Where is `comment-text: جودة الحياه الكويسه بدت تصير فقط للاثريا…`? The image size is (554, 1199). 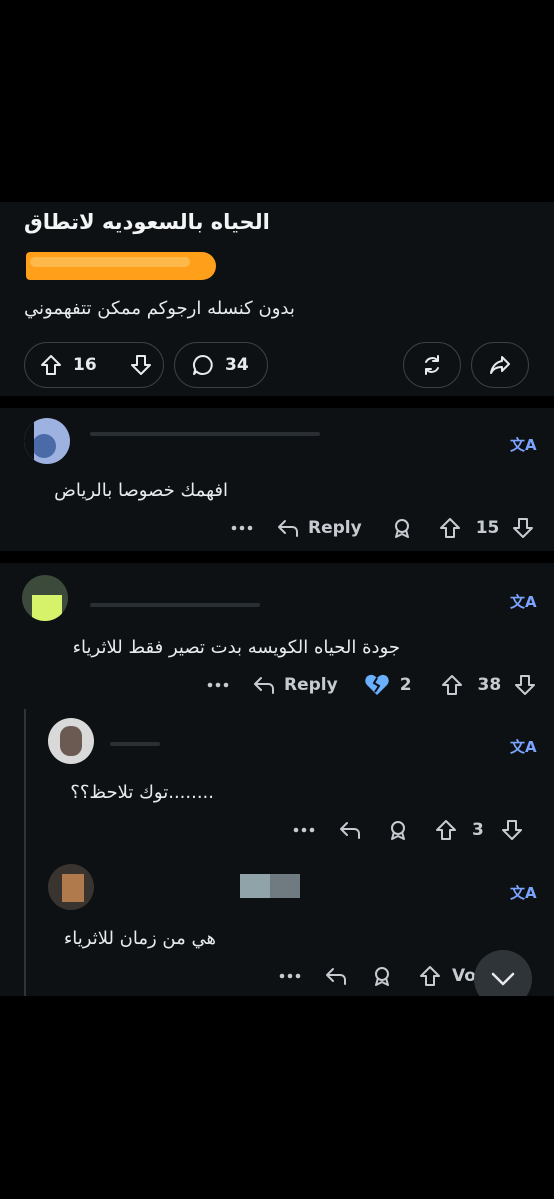 comment-text: جودة الحياه الكويسه بدت تصير فقط للاثريا… is located at coordinates (236, 647).